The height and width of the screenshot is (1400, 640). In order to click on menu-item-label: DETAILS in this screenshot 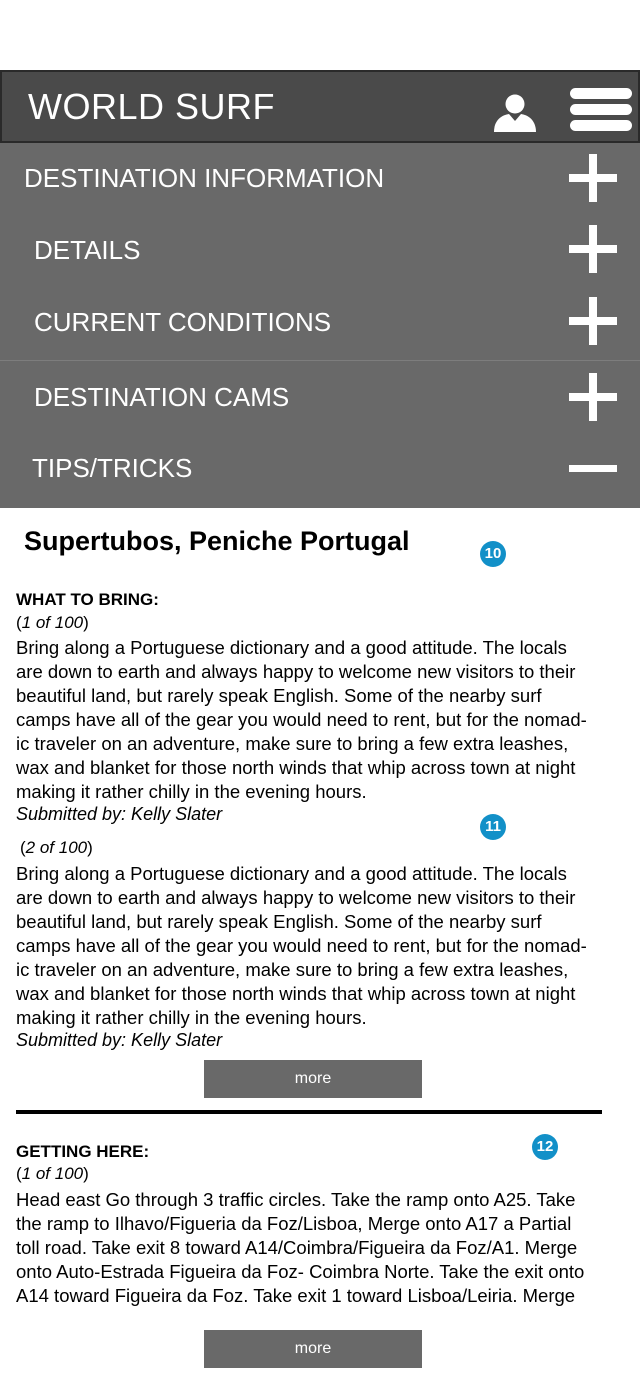, I will do `click(87, 250)`.